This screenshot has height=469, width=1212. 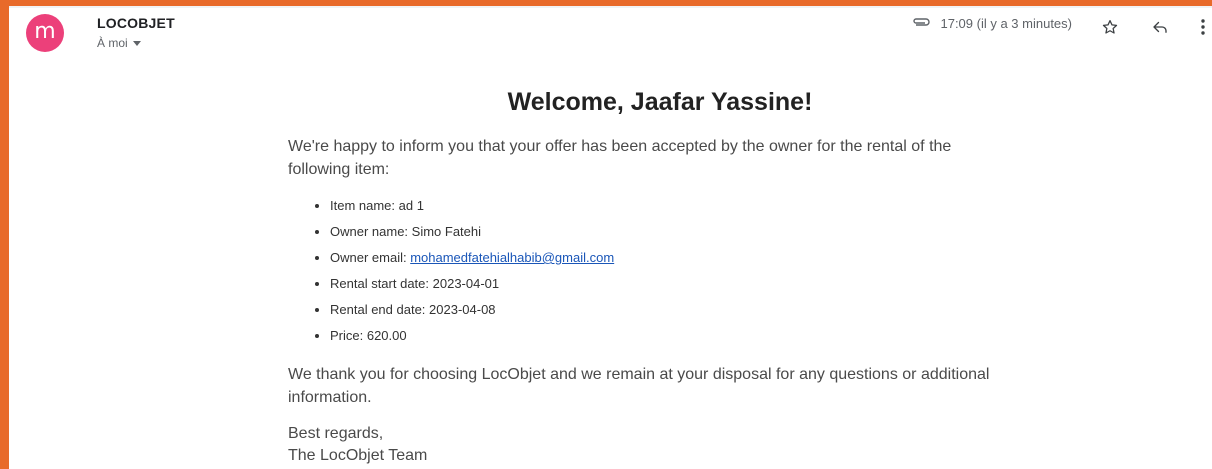 What do you see at coordinates (358, 455) in the screenshot?
I see `team-name: The LocObjet Team` at bounding box center [358, 455].